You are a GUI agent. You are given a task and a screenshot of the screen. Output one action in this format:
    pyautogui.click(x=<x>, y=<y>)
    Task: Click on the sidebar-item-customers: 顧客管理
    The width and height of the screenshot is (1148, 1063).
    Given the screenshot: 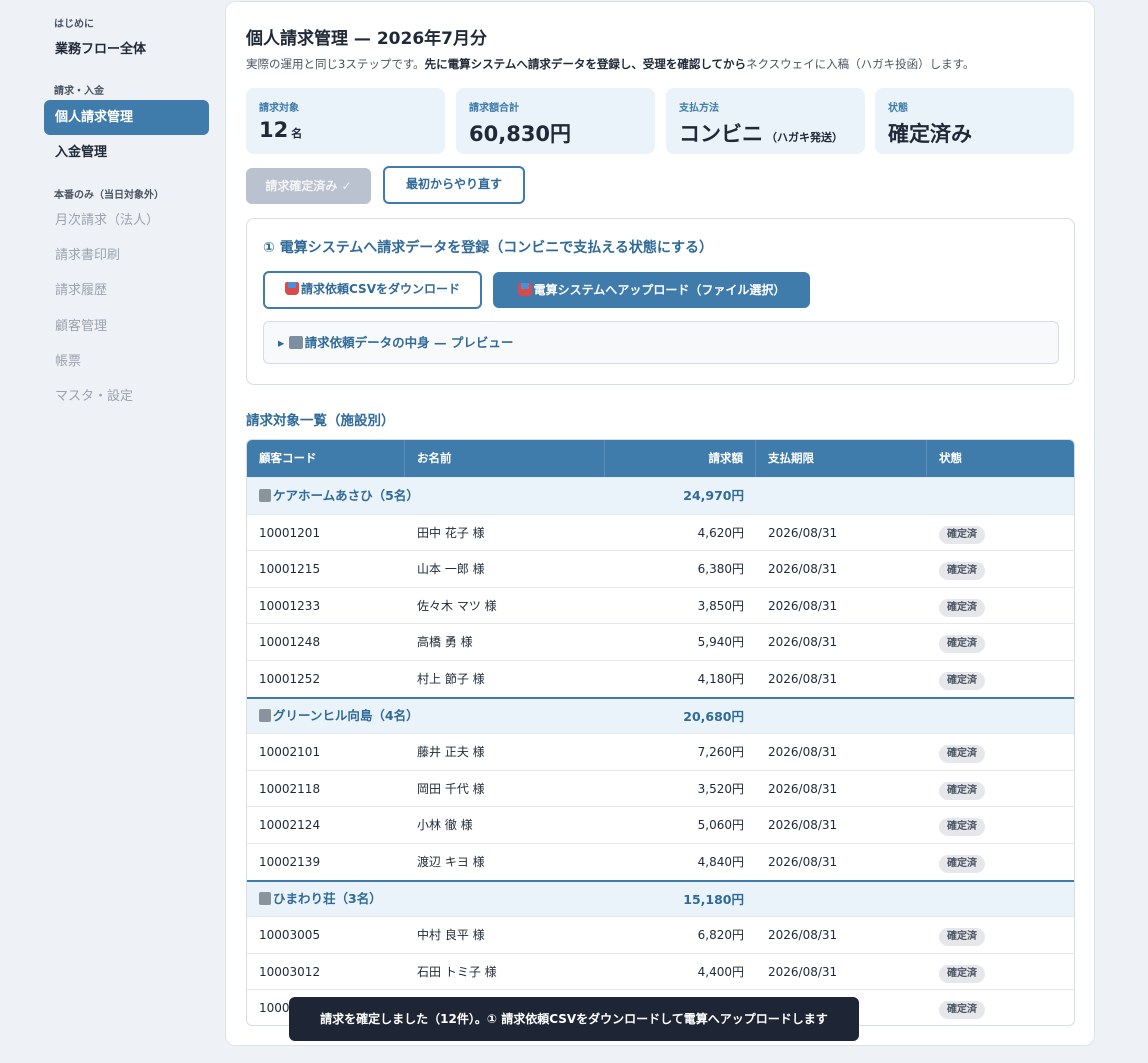 What is the action you would take?
    pyautogui.click(x=81, y=326)
    